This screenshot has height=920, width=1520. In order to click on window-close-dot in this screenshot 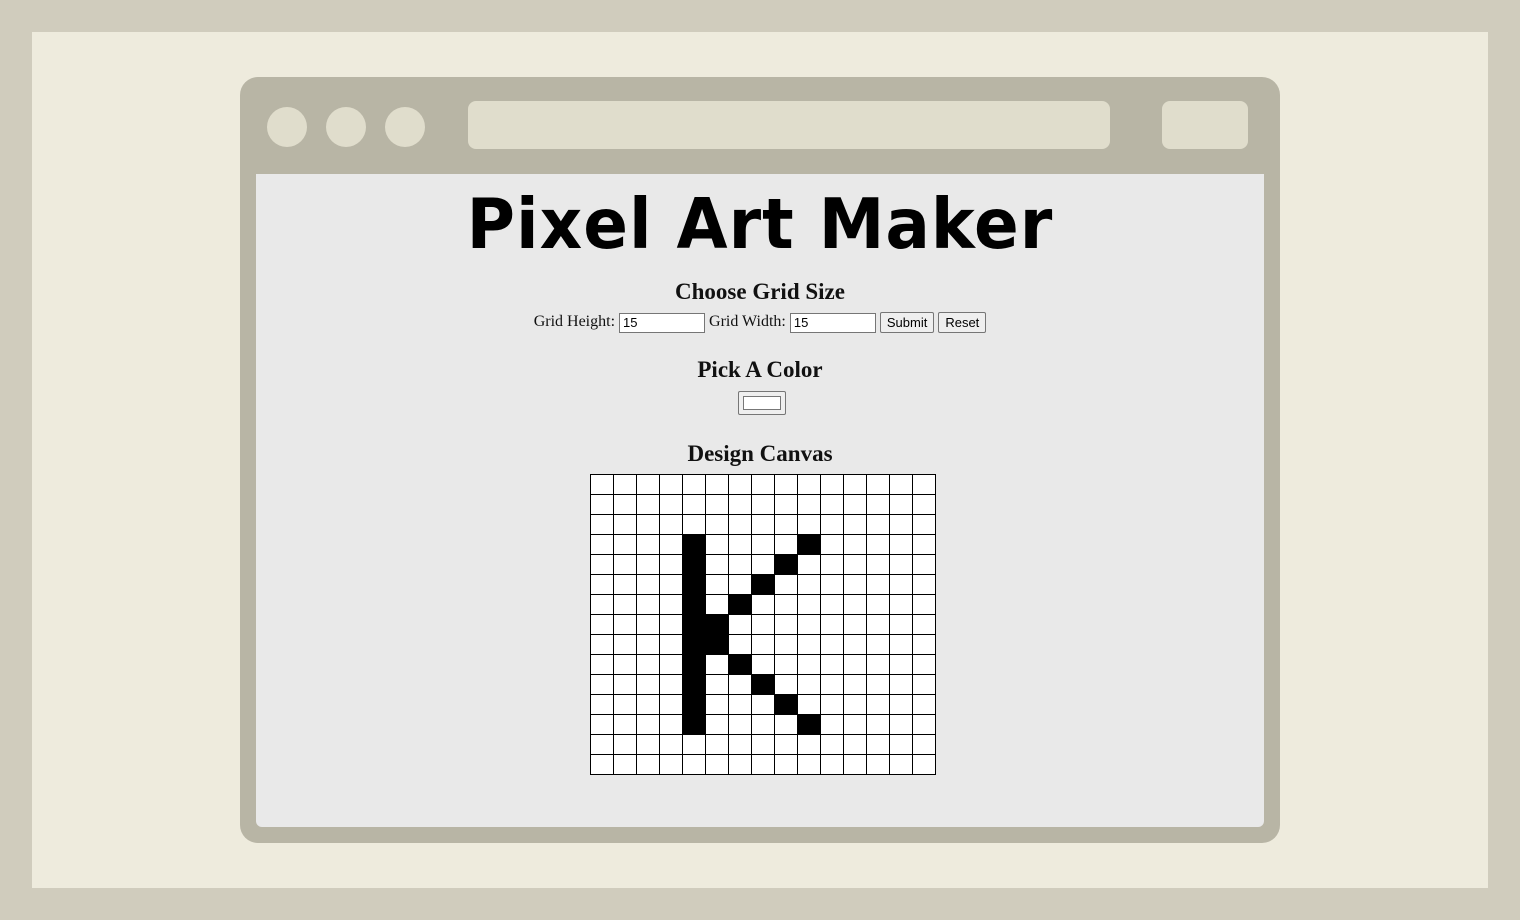, I will do `click(287, 127)`.